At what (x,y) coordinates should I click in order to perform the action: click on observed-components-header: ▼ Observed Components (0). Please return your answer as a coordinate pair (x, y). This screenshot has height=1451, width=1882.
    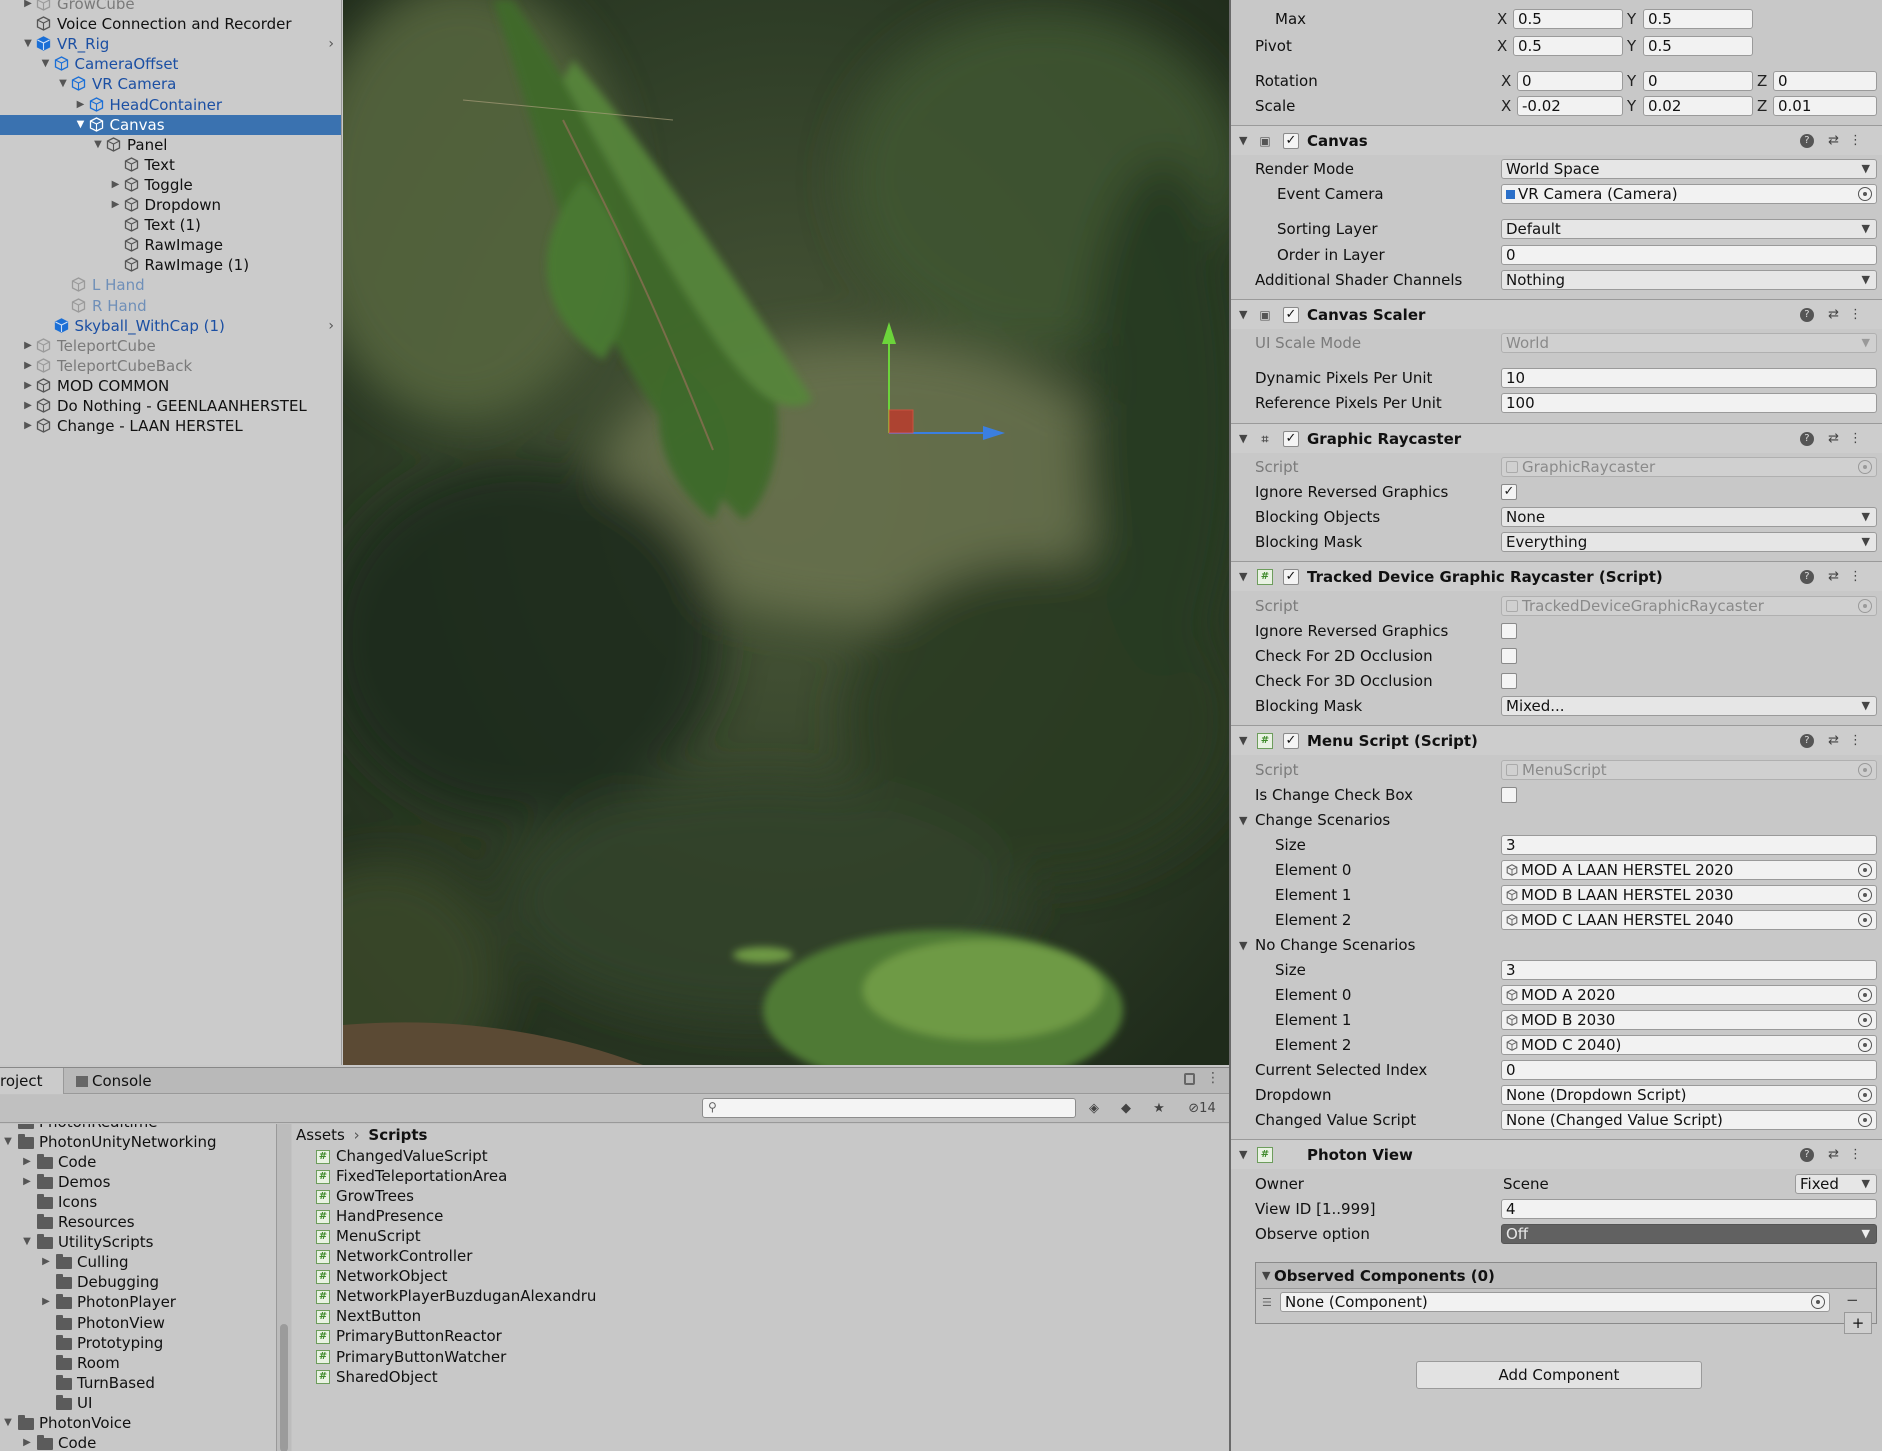
    Looking at the image, I should click on (1566, 1276).